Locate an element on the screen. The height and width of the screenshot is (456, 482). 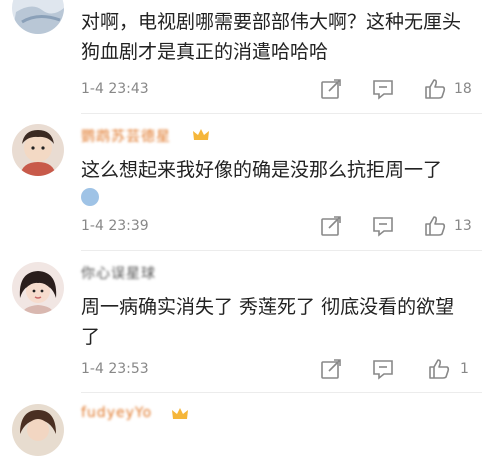
emoji-icon is located at coordinates (90, 197).